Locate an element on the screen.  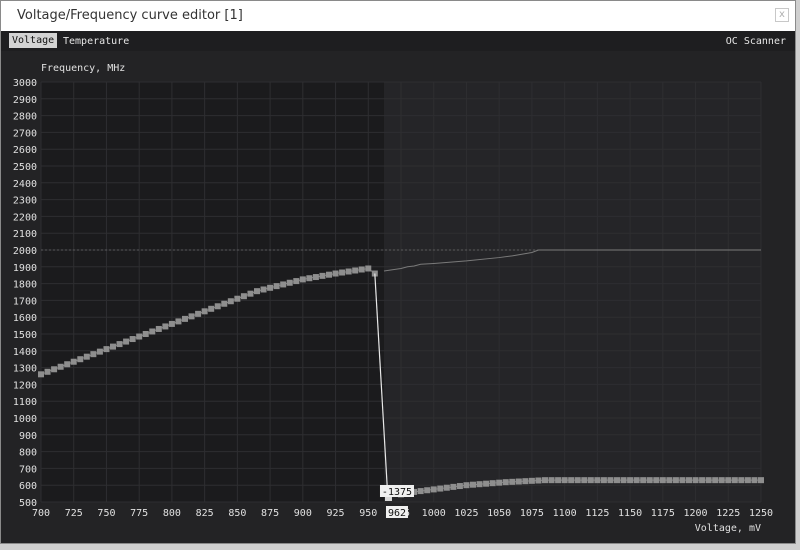
tab-voltage: Voltage is located at coordinates (33, 40).